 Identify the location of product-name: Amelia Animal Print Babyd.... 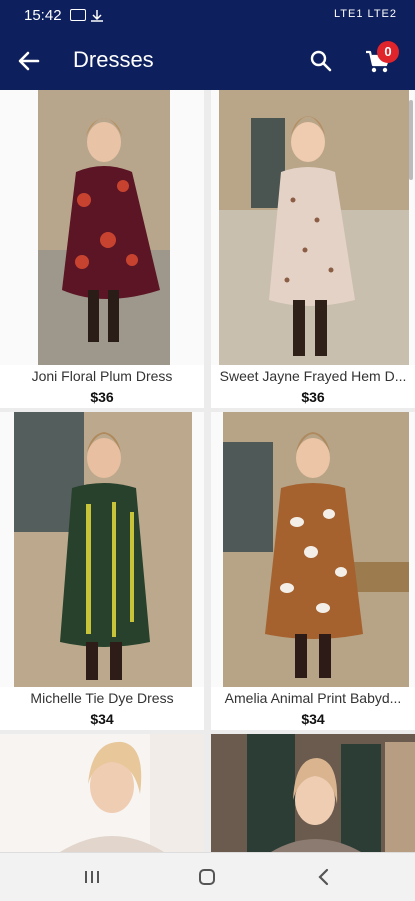
(313, 698).